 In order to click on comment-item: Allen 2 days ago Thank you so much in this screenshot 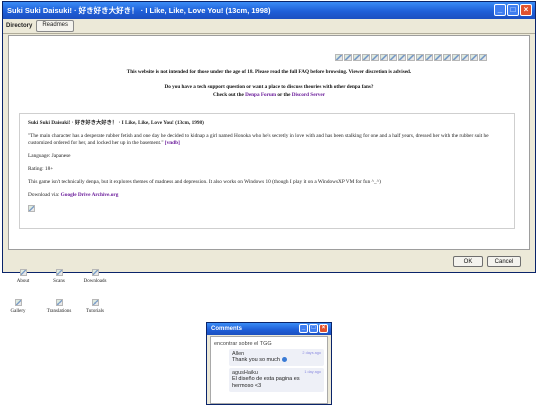, I will do `click(276, 357)`.